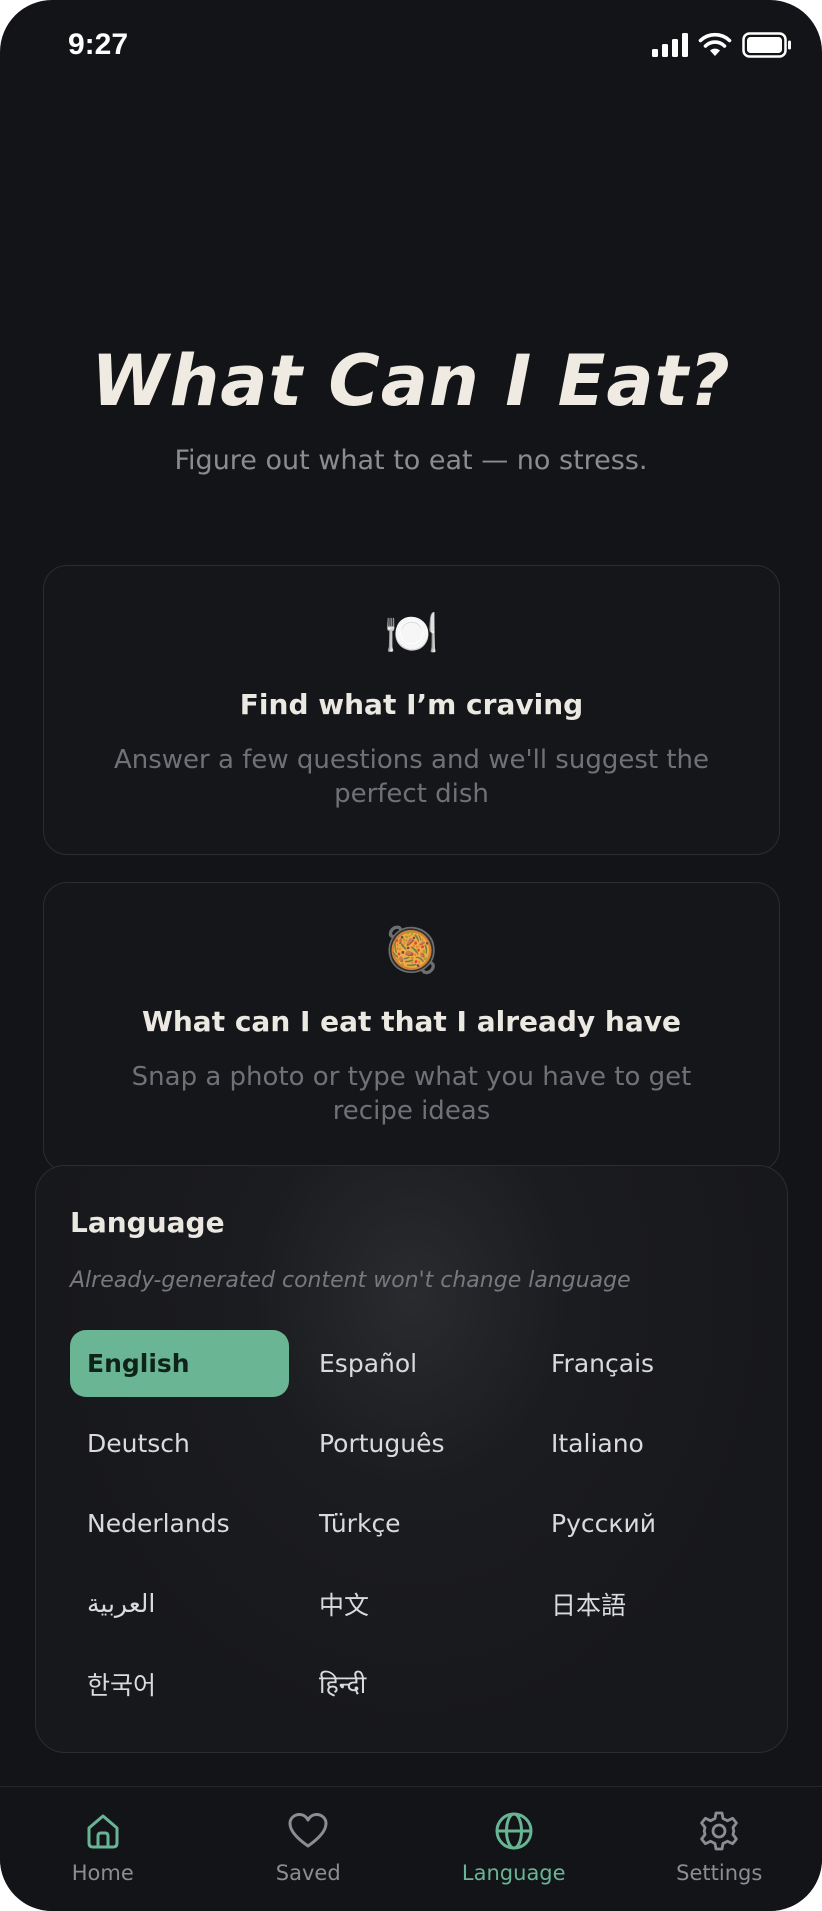  Describe the element at coordinates (411, 1021) in the screenshot. I see `card-title: What can I eat that I already have` at that location.